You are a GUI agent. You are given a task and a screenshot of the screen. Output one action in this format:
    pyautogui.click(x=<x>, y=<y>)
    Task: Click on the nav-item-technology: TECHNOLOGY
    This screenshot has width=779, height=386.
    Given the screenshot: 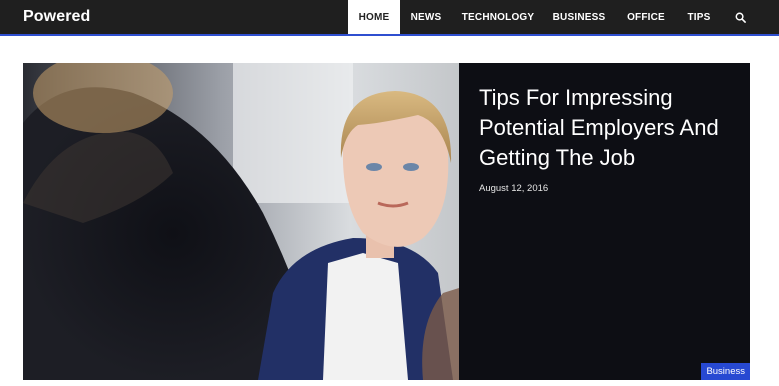 What is the action you would take?
    pyautogui.click(x=498, y=17)
    